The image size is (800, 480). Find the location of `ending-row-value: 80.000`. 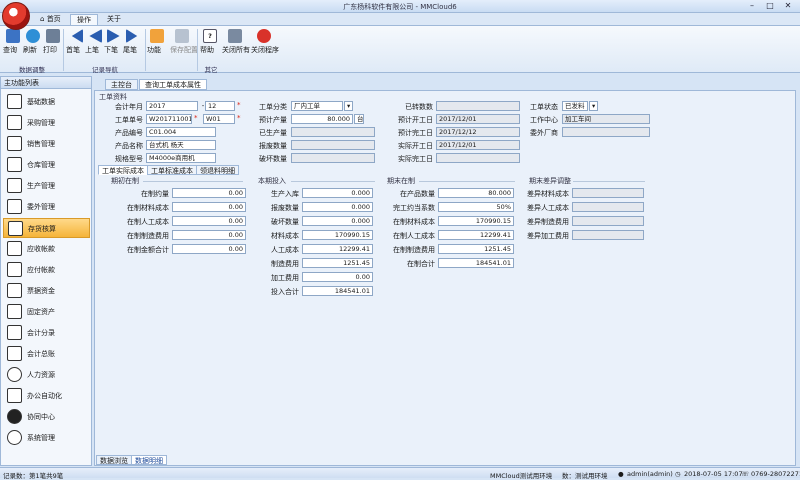

ending-row-value: 80.000 is located at coordinates (476, 193).